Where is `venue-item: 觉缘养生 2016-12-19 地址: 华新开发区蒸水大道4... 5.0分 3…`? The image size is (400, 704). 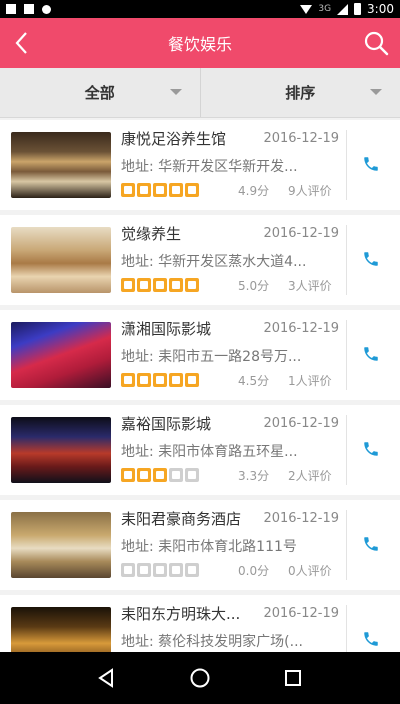 venue-item: 觉缘养生 2016-12-19 地址: 华新开发区蒸水大道4... 5.0分 3… is located at coordinates (200, 260).